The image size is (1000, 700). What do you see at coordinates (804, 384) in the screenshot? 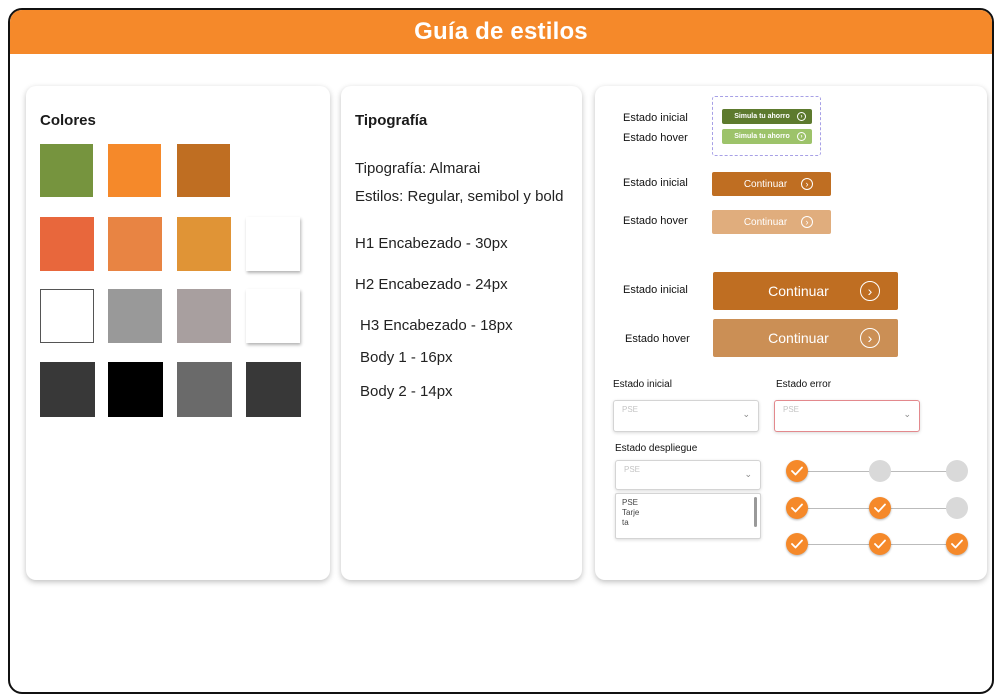
I see `label-select-error: Estado error` at bounding box center [804, 384].